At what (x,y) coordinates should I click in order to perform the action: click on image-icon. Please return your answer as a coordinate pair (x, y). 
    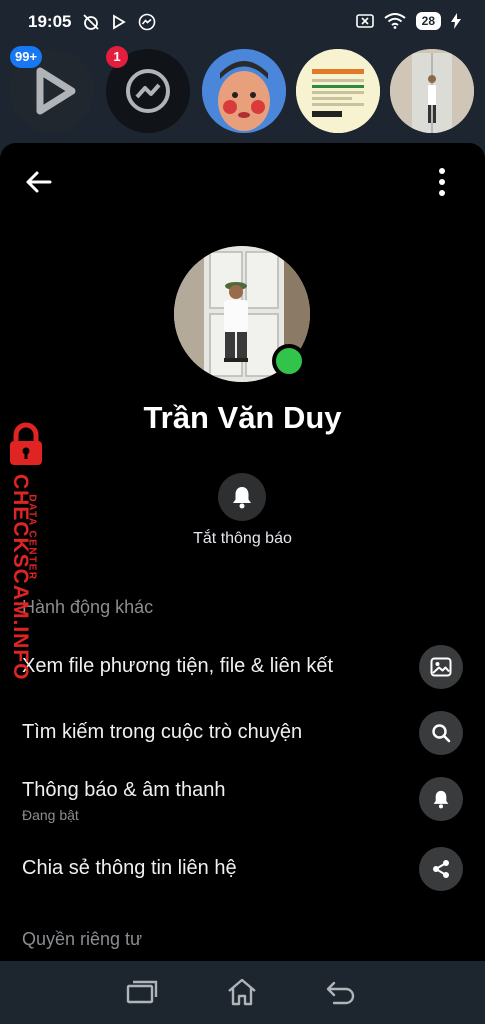
    Looking at the image, I should click on (441, 667).